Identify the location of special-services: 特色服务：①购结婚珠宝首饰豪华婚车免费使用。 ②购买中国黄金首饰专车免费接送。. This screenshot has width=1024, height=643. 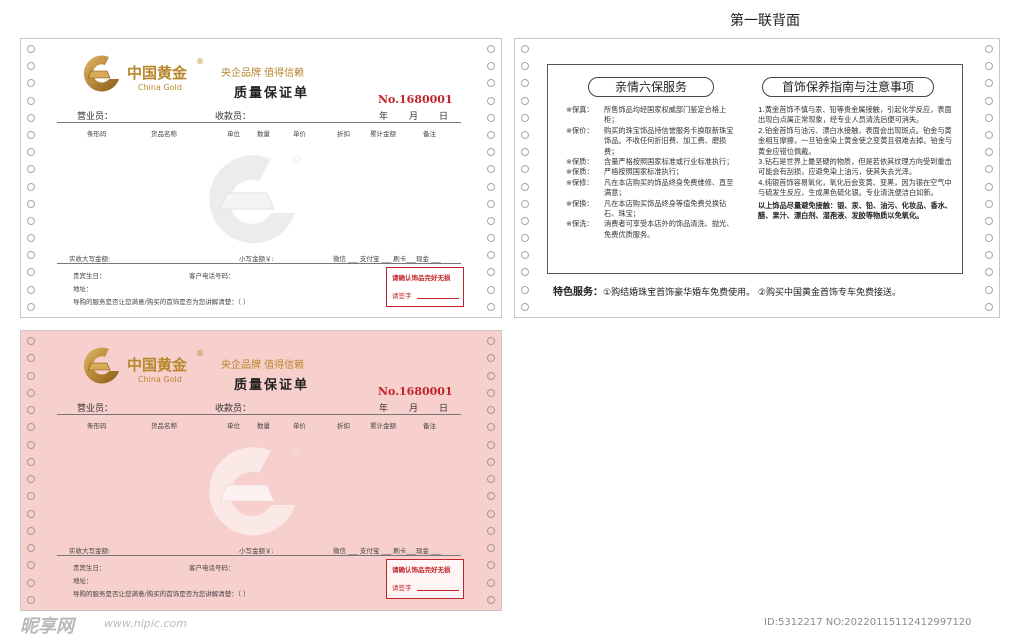
(727, 290).